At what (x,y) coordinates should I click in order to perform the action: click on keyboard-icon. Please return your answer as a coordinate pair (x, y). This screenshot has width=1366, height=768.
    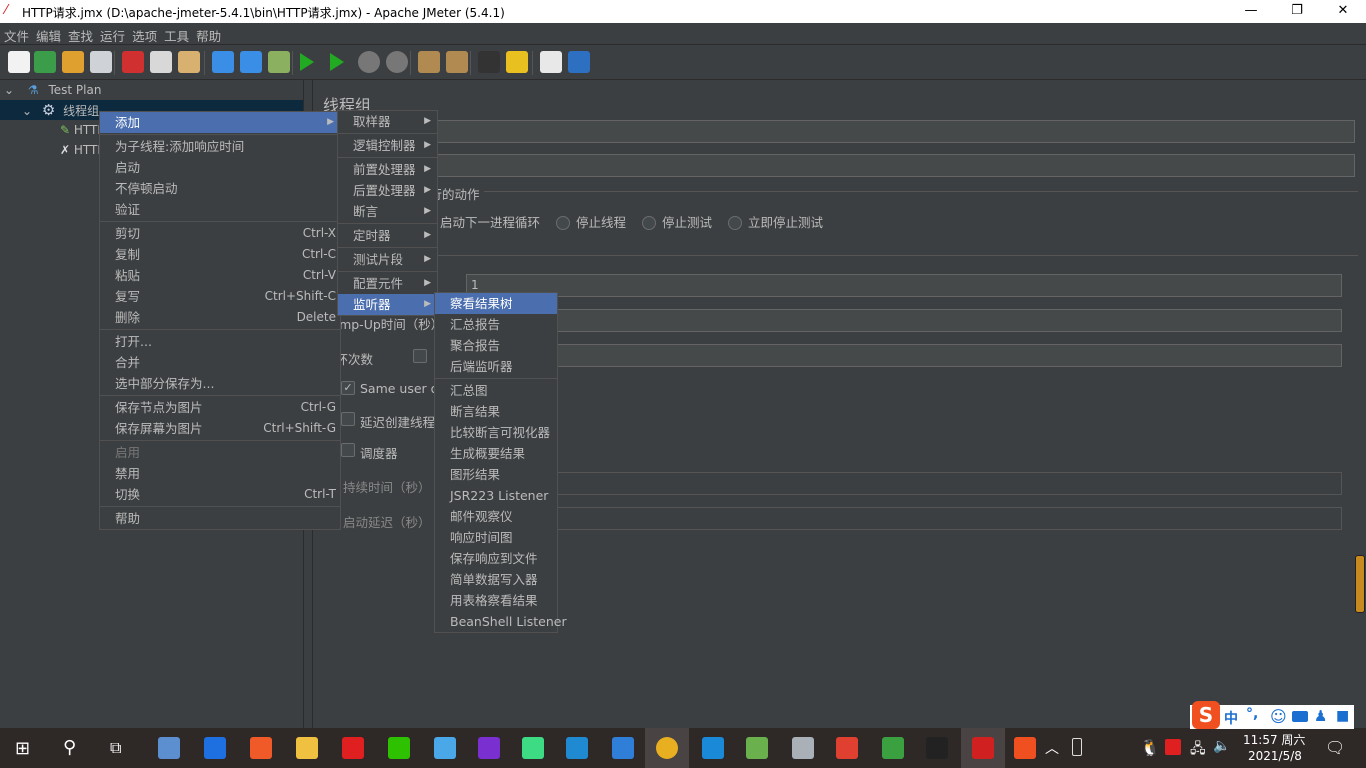
    Looking at the image, I should click on (1300, 716).